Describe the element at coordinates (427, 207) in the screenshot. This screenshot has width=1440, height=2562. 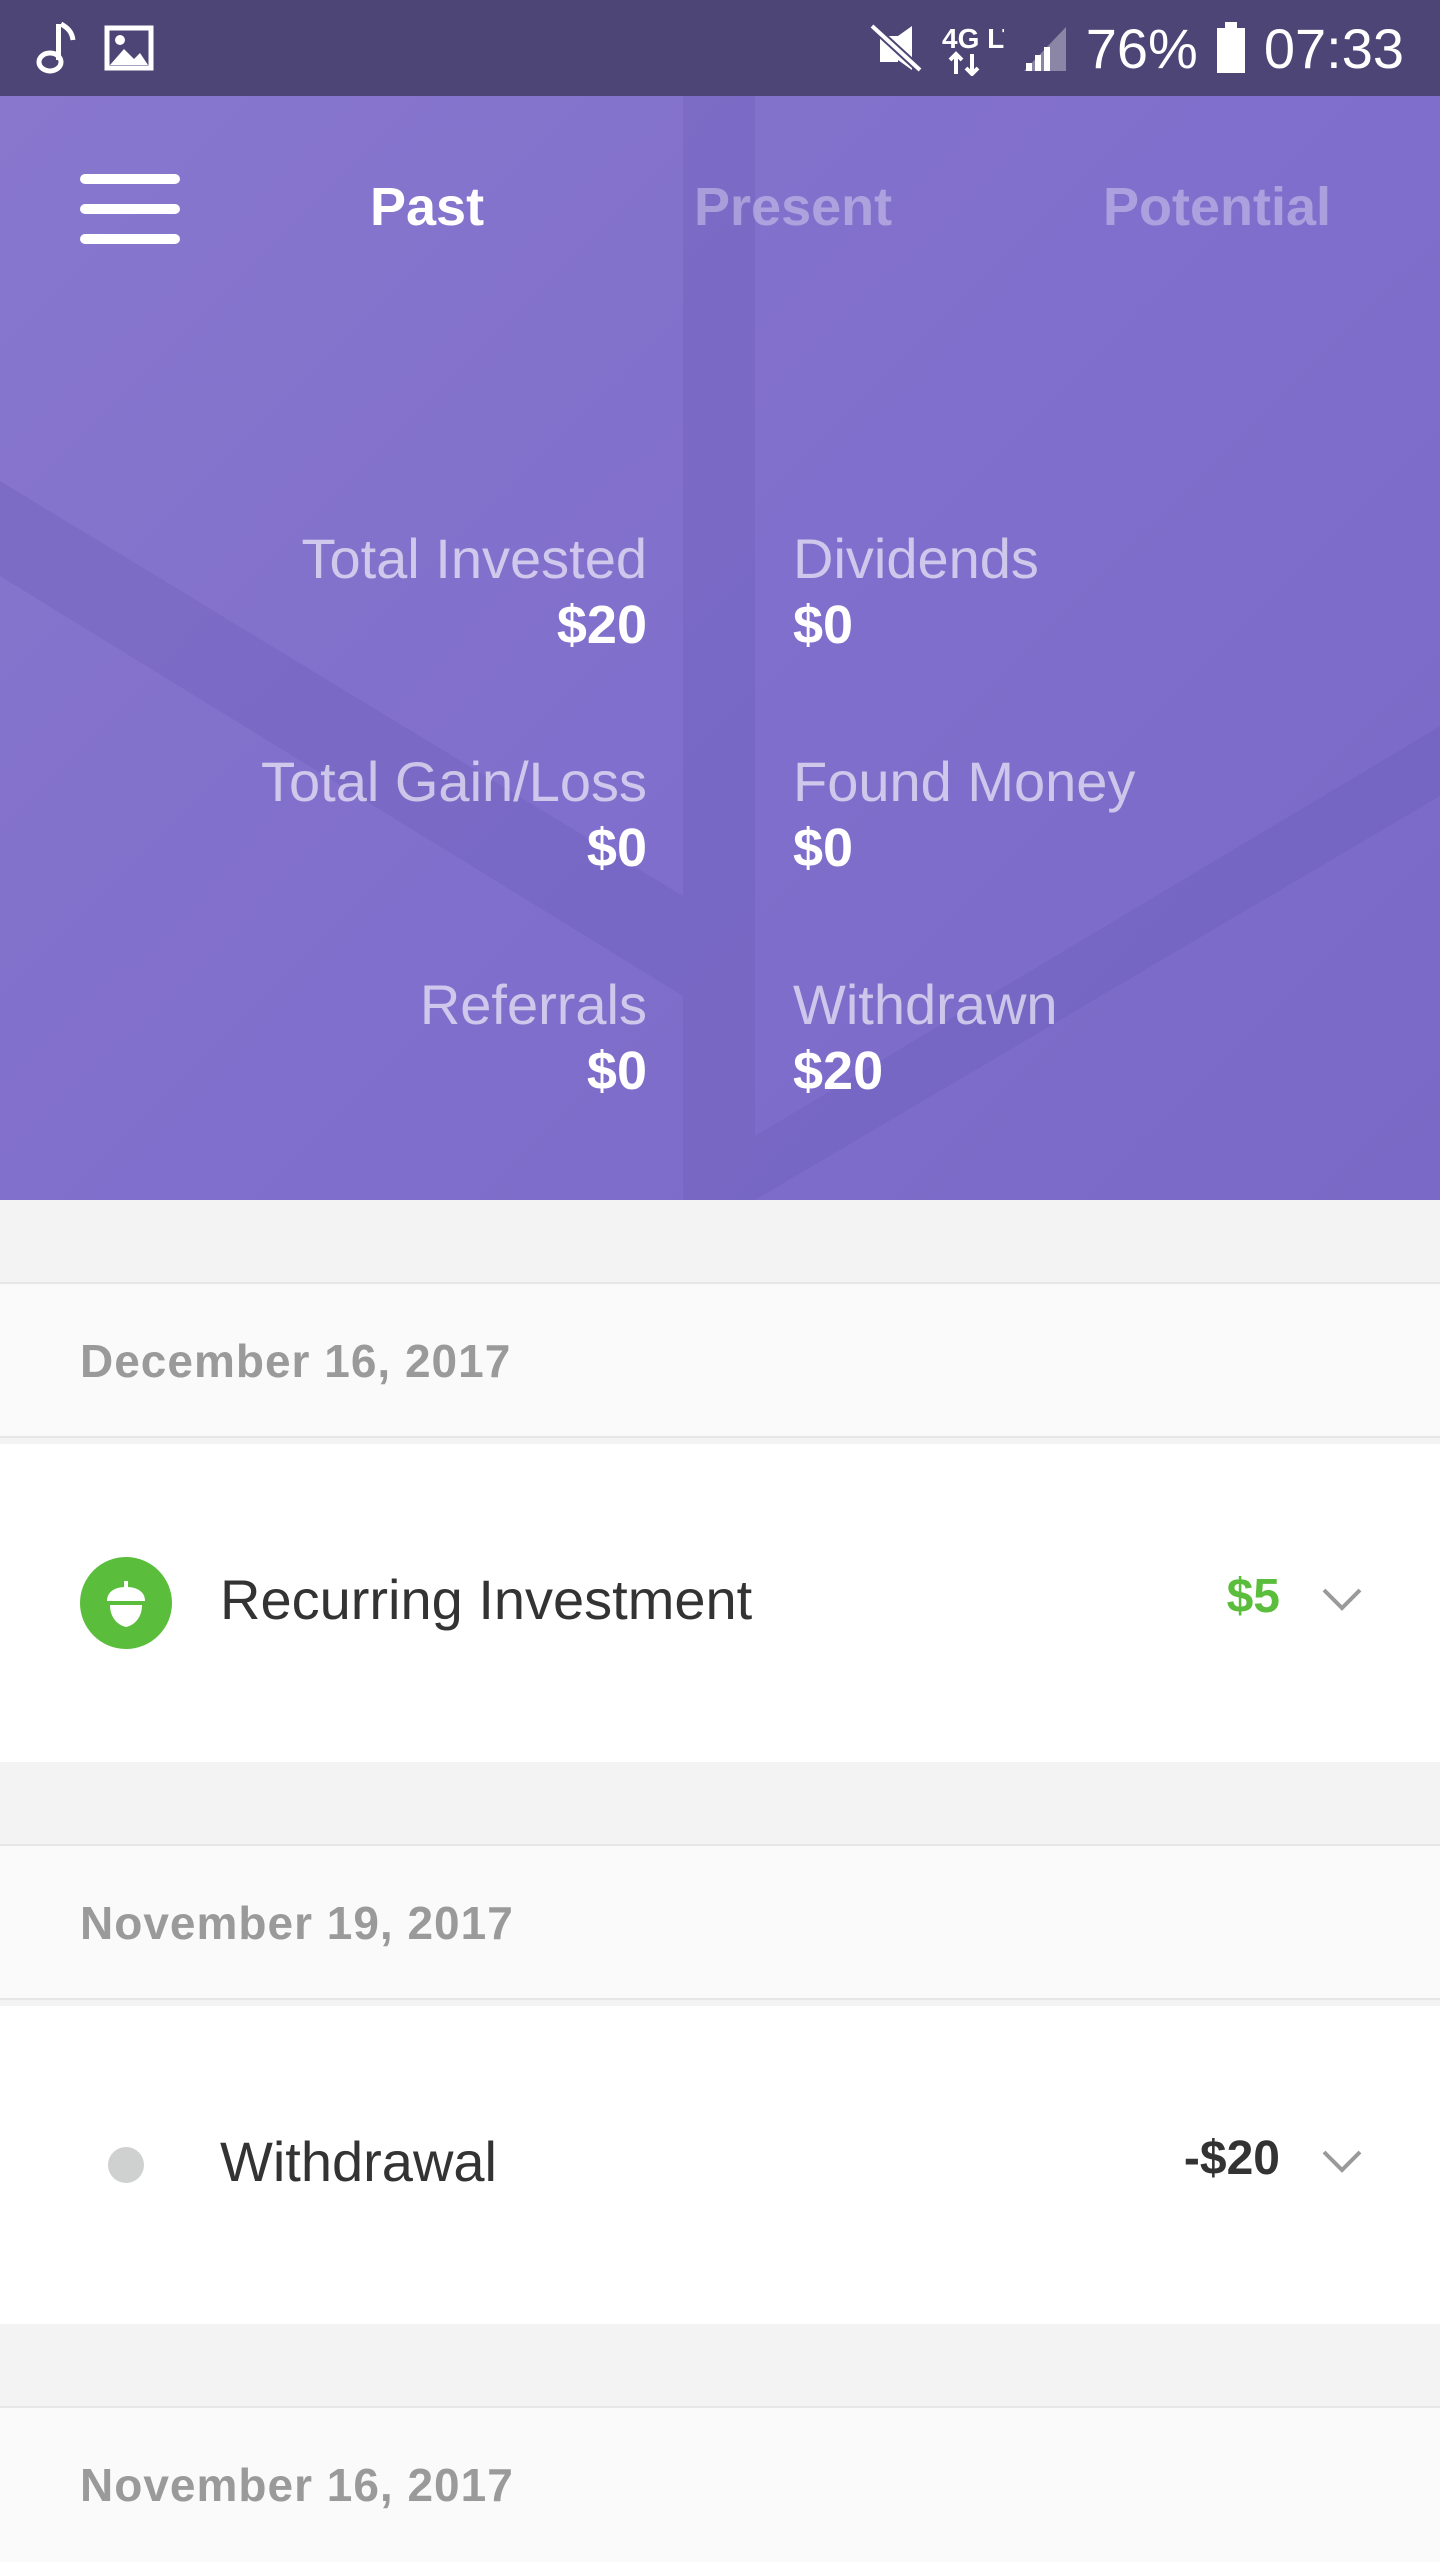
I see `tab-past: Past` at that location.